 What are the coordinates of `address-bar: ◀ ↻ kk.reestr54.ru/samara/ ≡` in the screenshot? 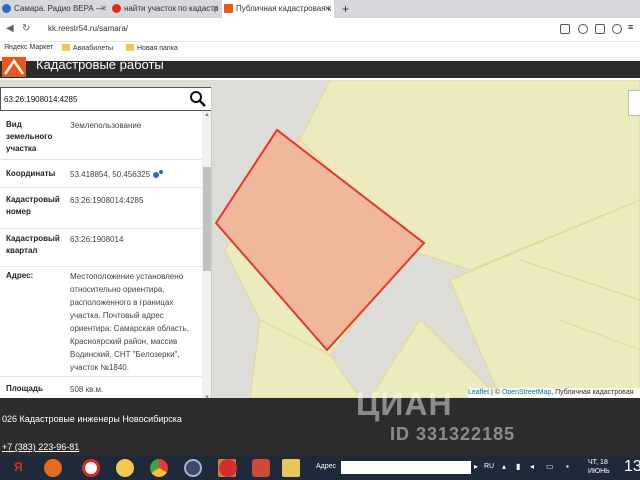 It's located at (320, 30).